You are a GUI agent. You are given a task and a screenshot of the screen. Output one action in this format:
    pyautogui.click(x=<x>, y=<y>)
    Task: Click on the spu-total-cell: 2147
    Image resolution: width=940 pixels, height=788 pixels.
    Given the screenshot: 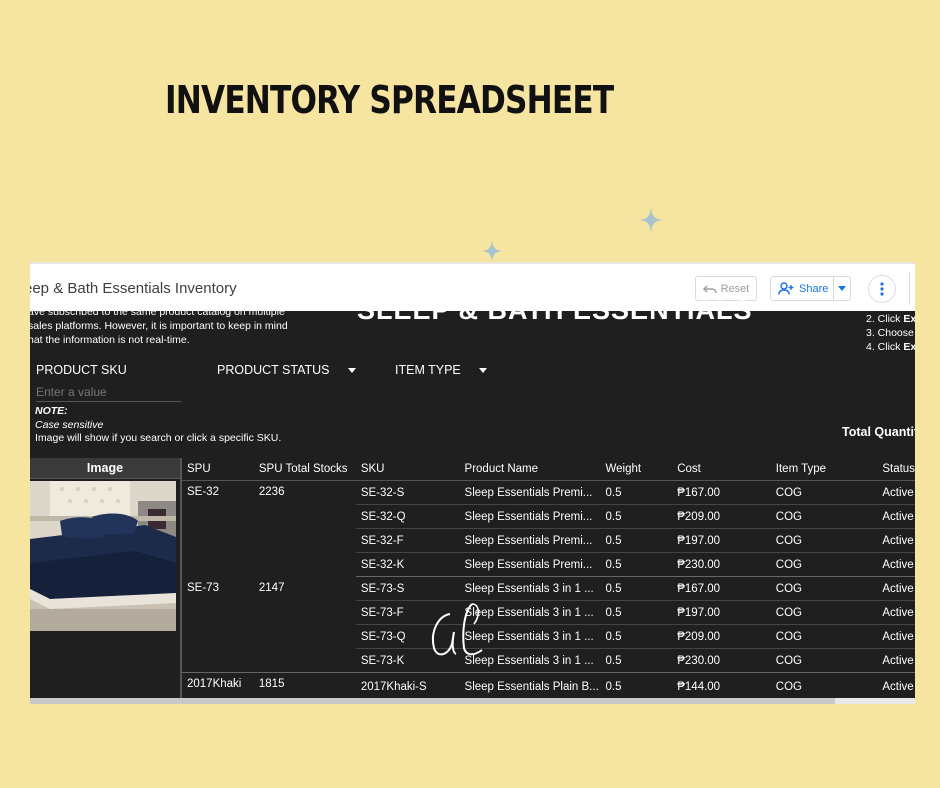 What is the action you would take?
    pyautogui.click(x=304, y=624)
    